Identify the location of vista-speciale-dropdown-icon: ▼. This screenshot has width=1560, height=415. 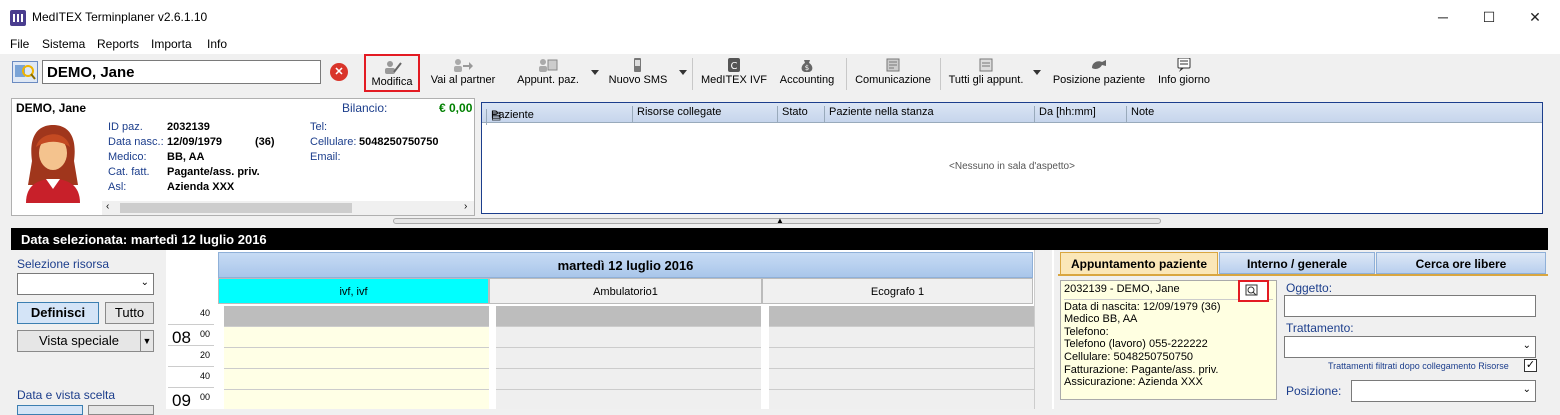
(147, 341).